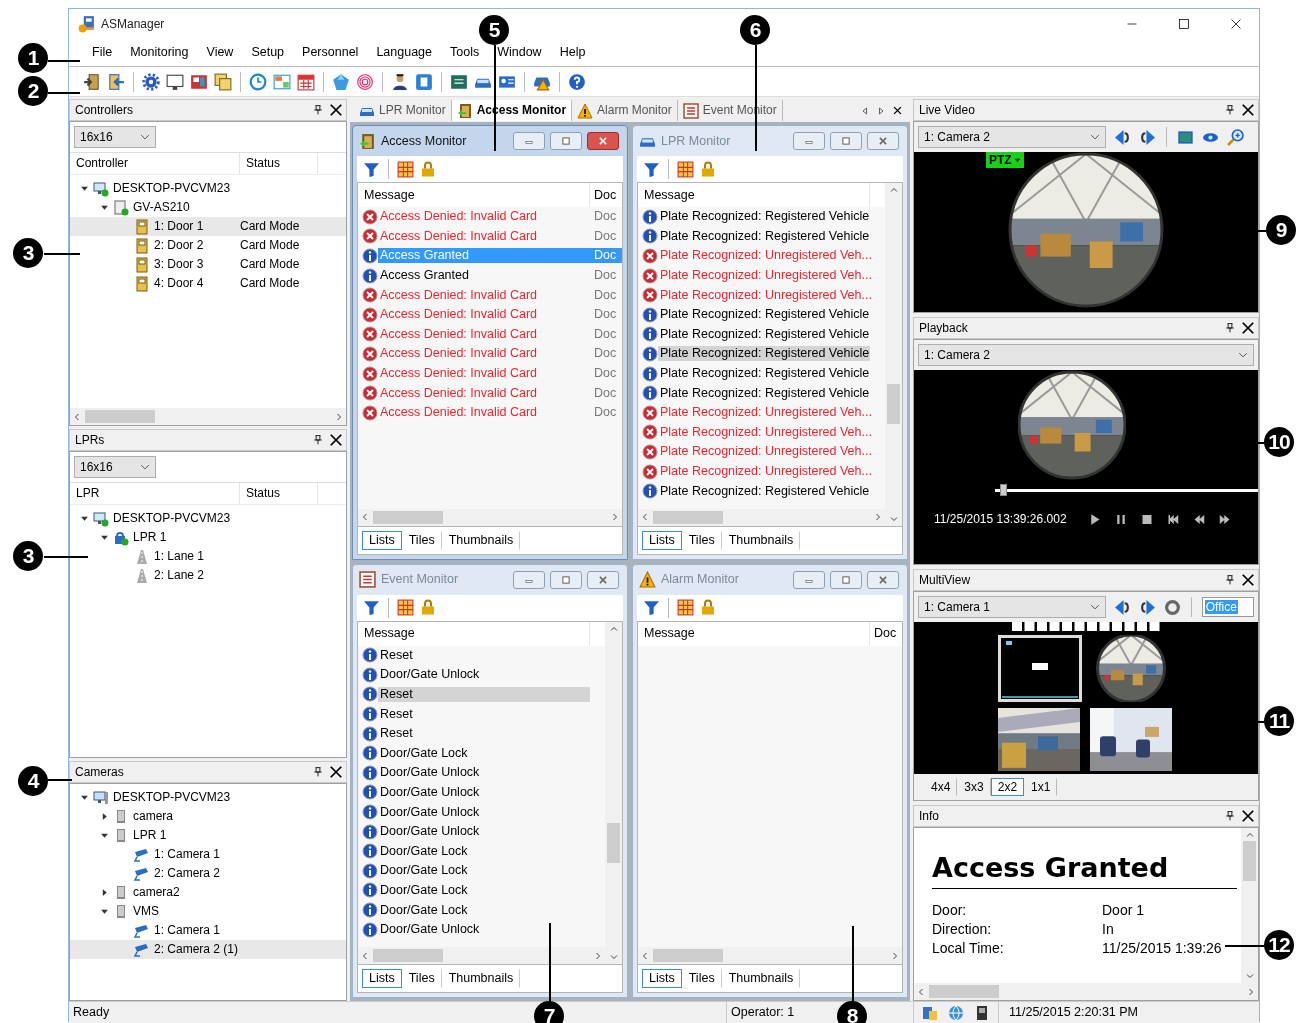  What do you see at coordinates (151, 81) in the screenshot?
I see `gear-icon` at bounding box center [151, 81].